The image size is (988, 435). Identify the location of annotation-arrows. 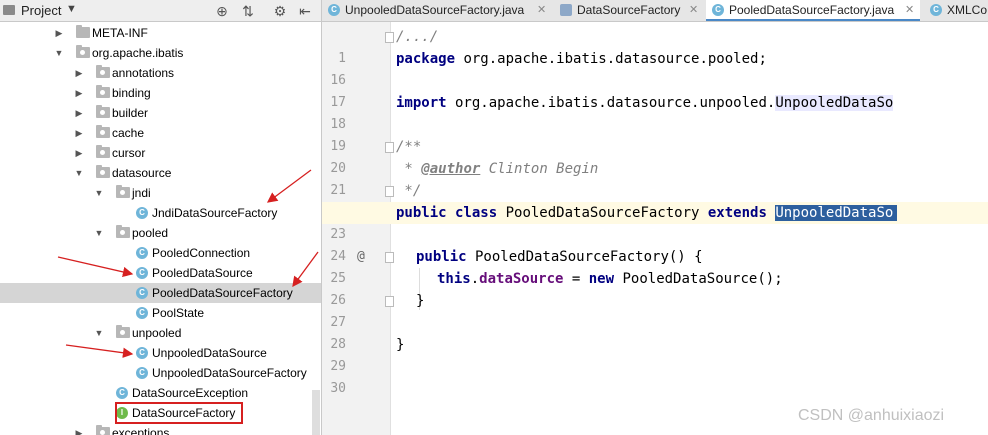
(188, 263).